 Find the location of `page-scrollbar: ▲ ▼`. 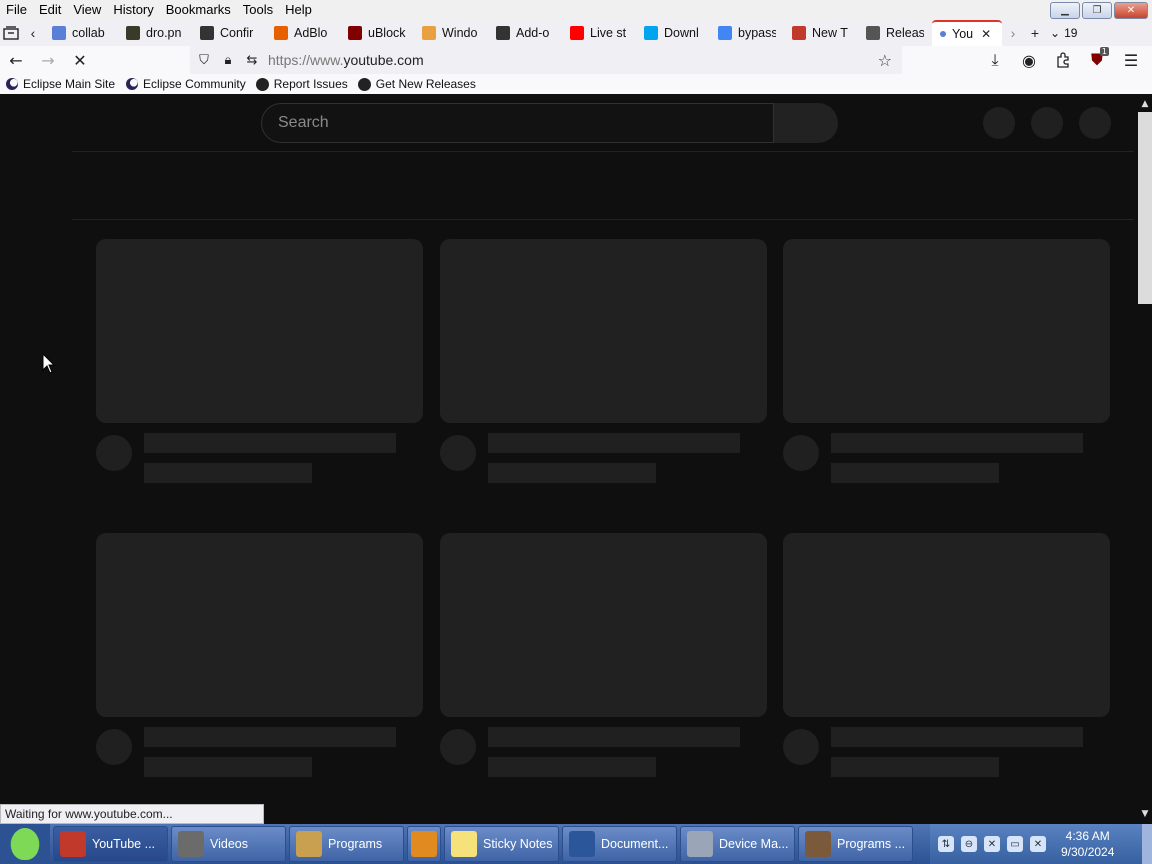

page-scrollbar: ▲ ▼ is located at coordinates (1143, 459).